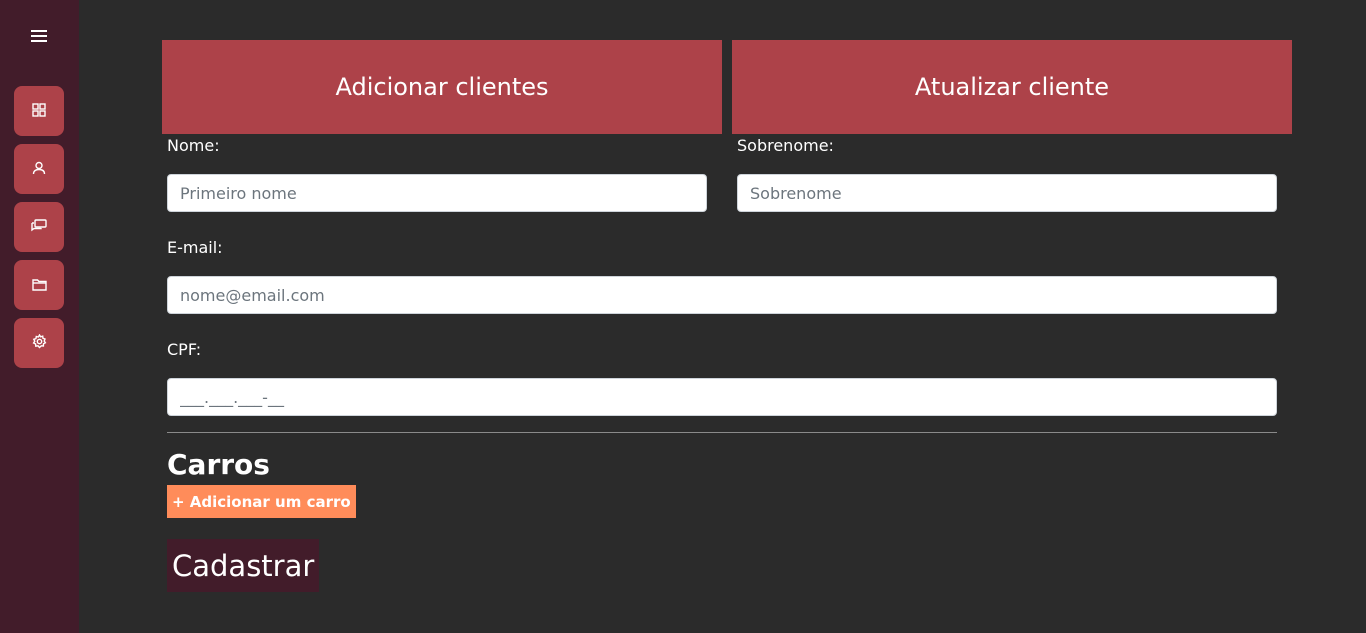 The width and height of the screenshot is (1366, 633). I want to click on dashboard-grid-icon, so click(39, 111).